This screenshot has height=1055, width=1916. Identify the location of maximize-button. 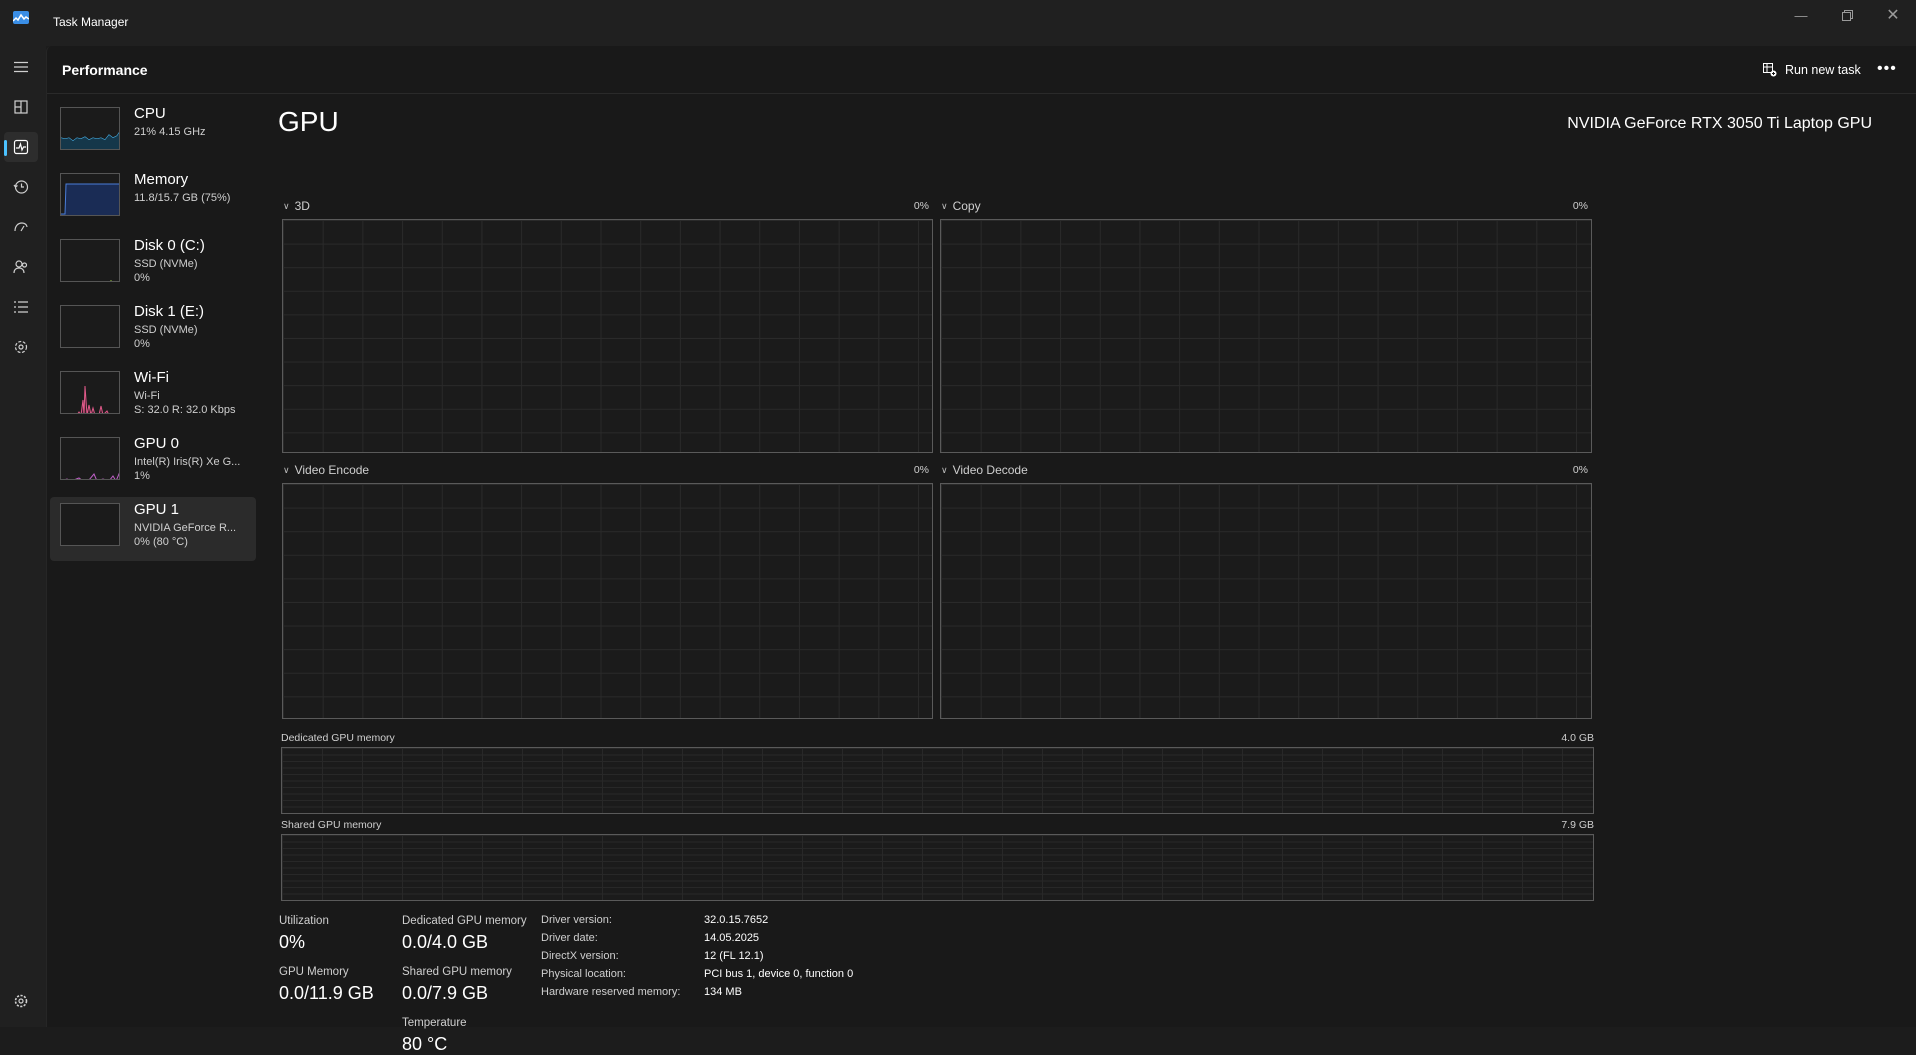
(1847, 15).